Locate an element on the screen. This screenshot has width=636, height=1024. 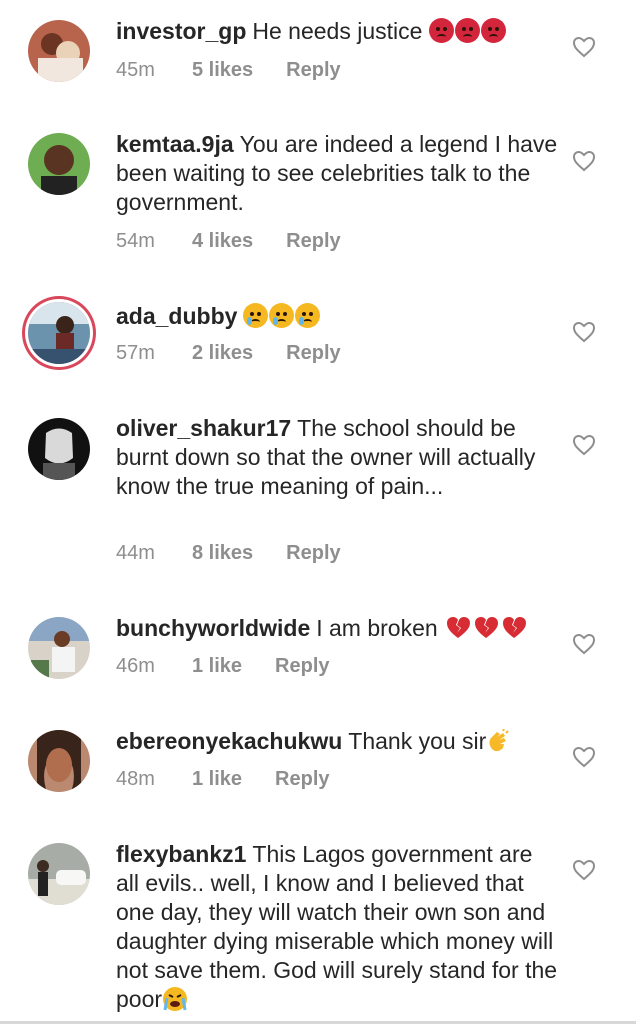
comment-meta: 46m 1 like Reply is located at coordinates (223, 666).